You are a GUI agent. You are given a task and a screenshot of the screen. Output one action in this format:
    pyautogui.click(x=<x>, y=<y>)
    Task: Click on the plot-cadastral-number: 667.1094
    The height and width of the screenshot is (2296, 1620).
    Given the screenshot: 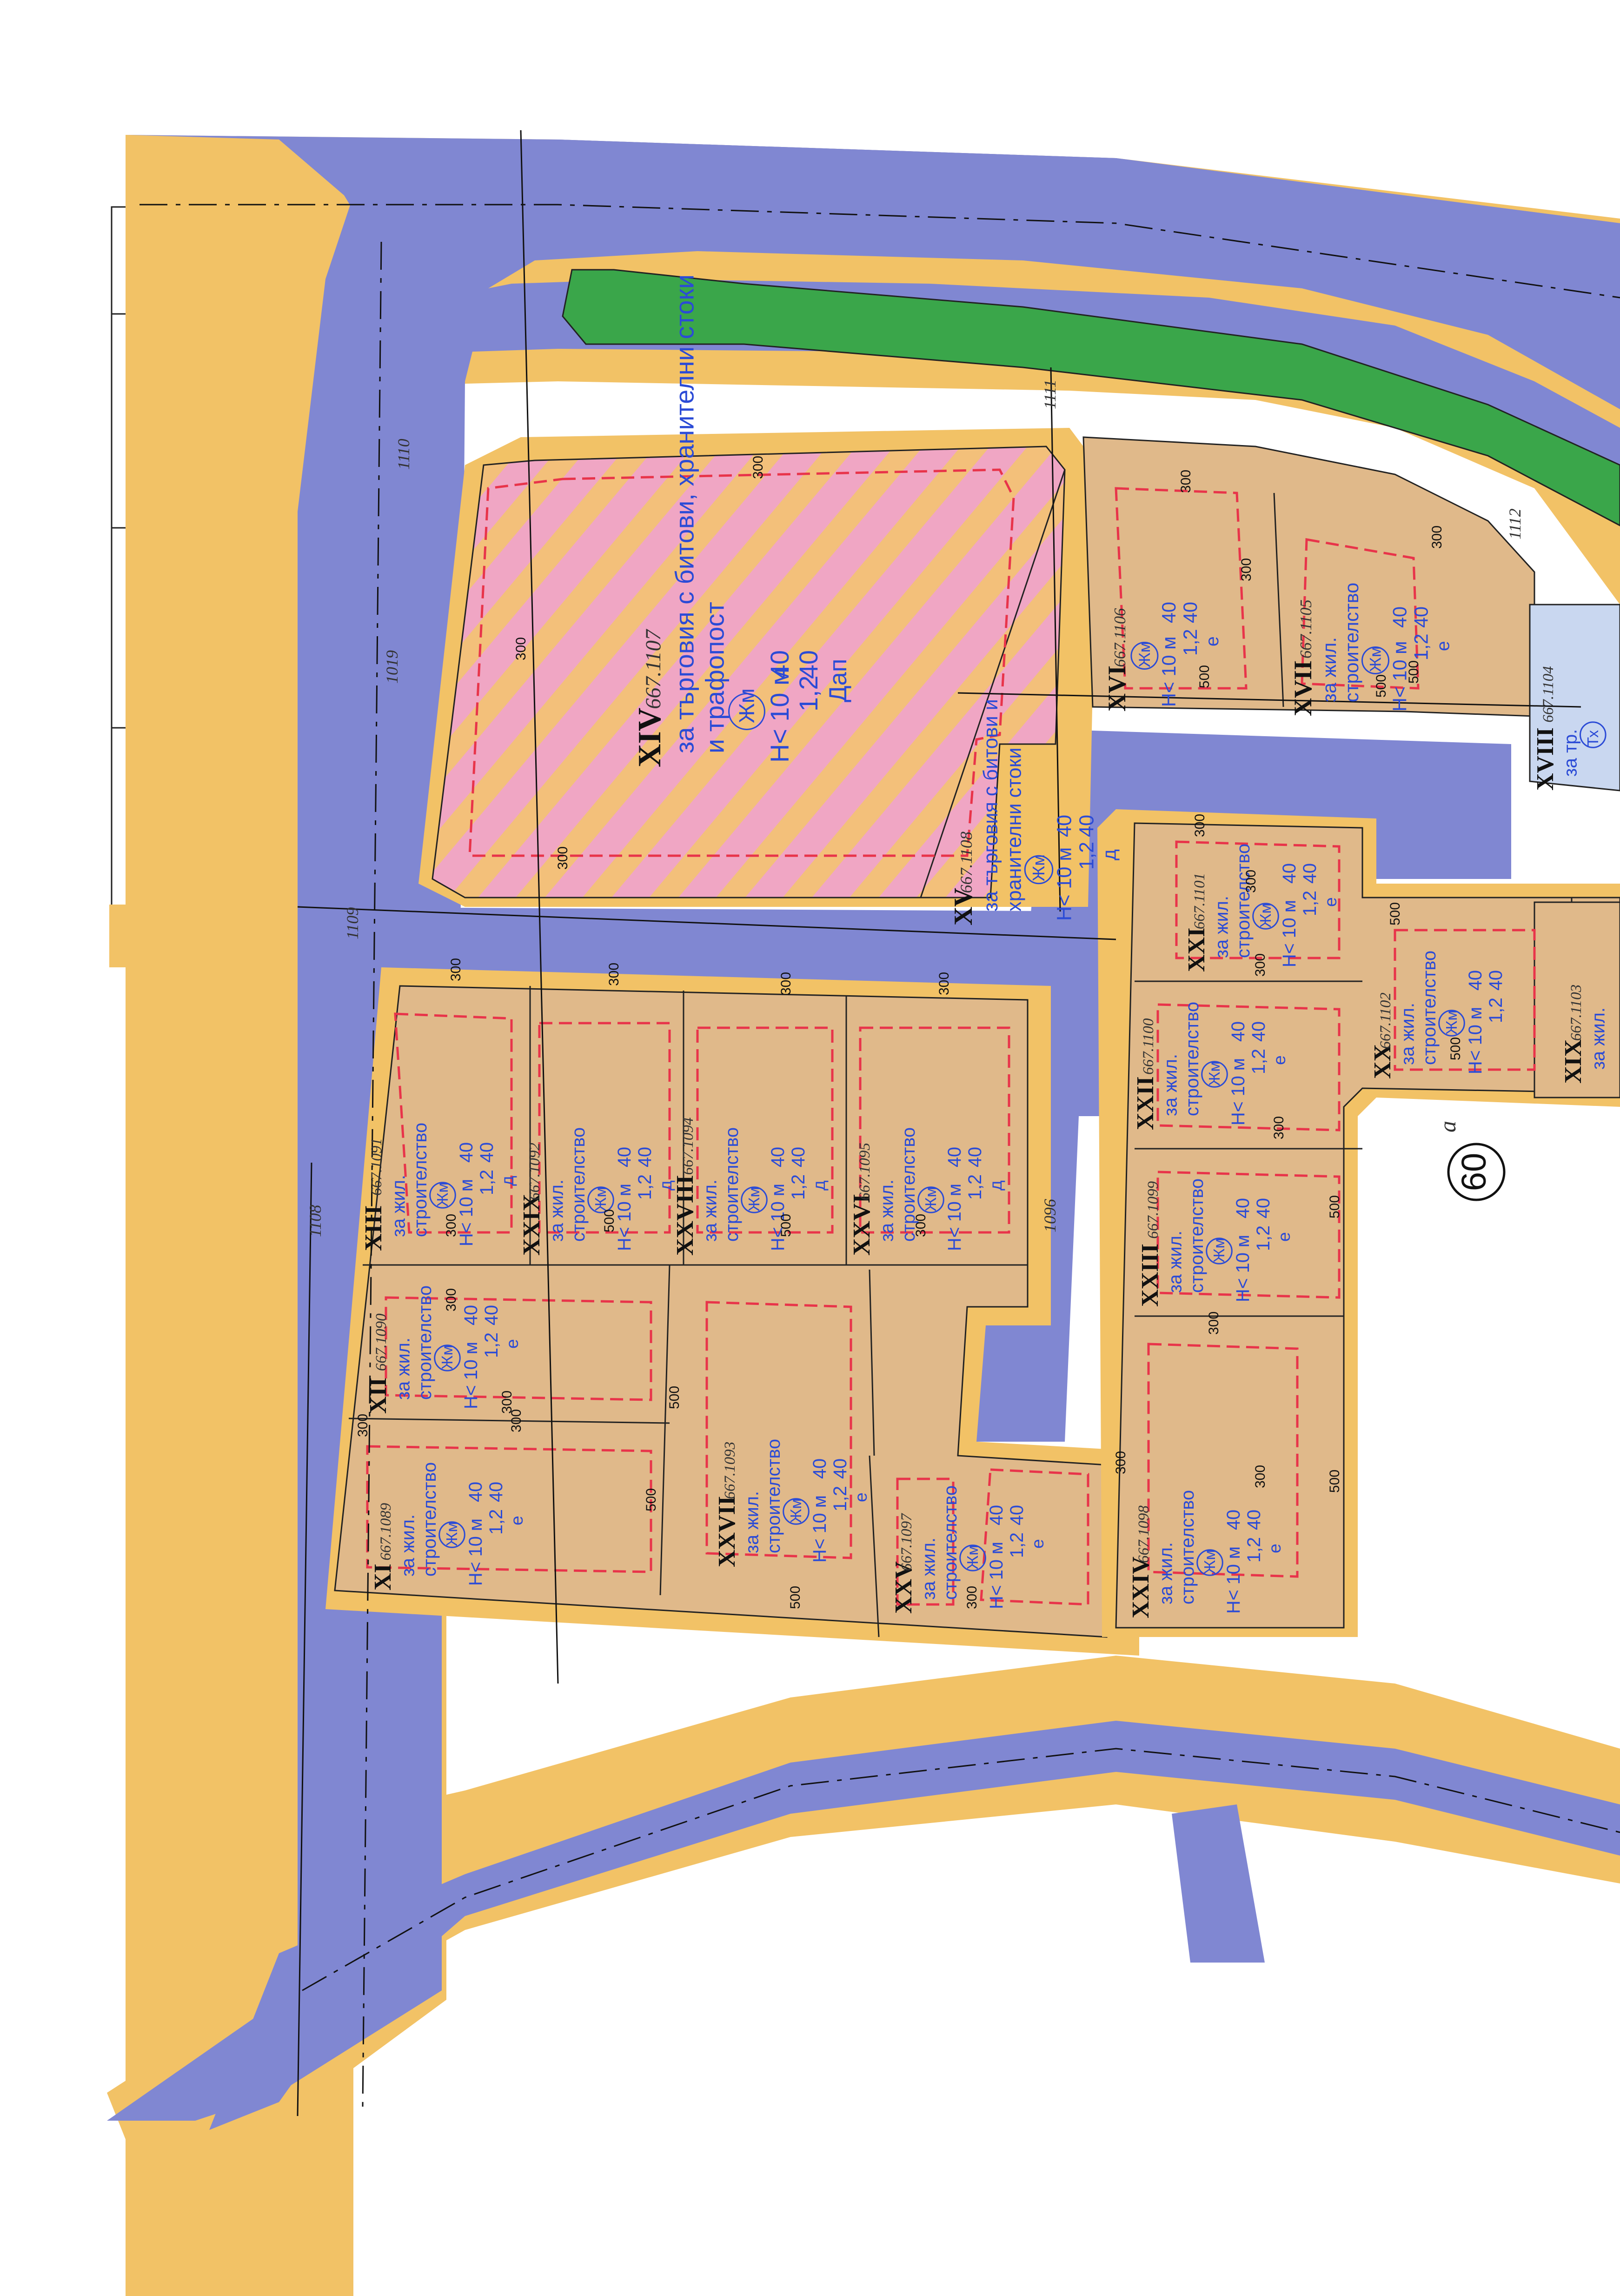 What is the action you would take?
    pyautogui.click(x=688, y=1146)
    